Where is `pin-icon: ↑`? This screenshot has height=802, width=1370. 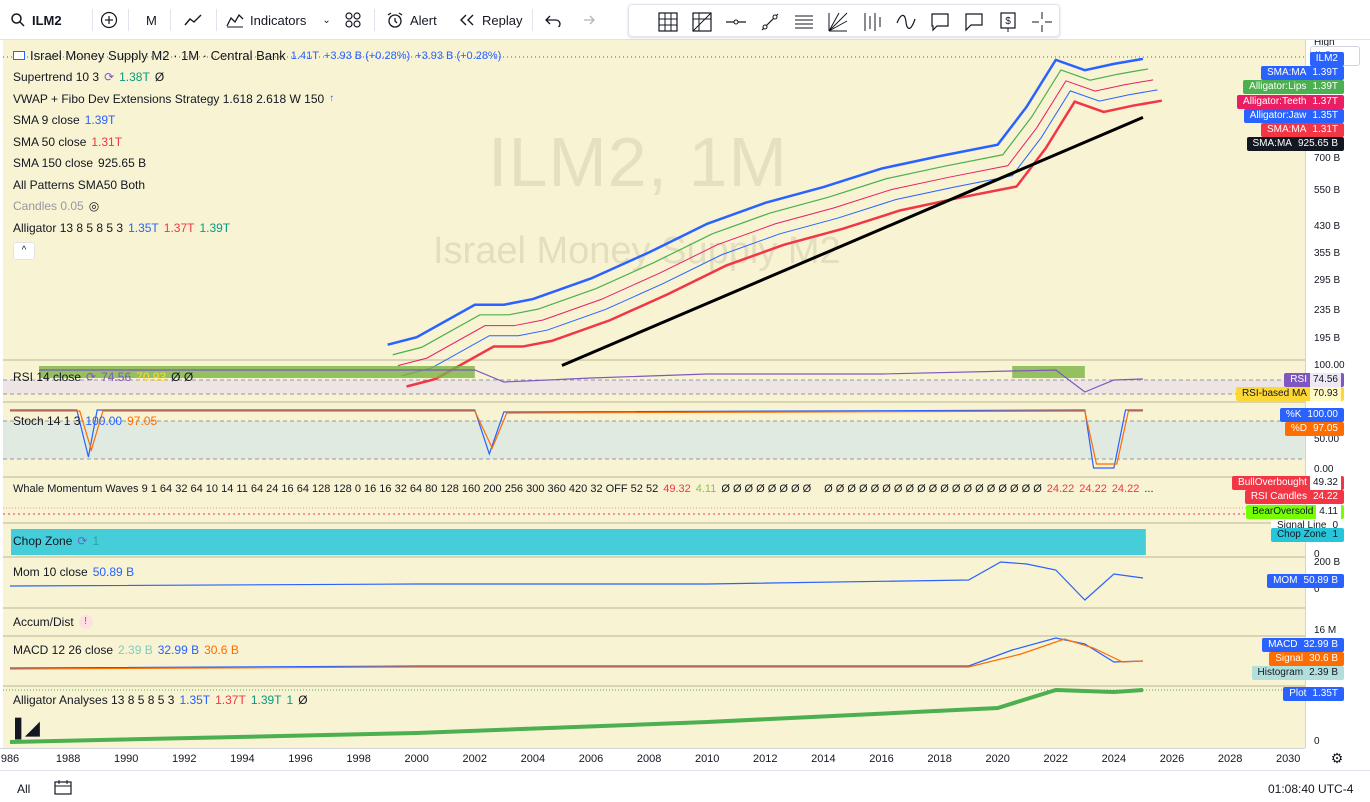
pin-icon: ↑ is located at coordinates (331, 98).